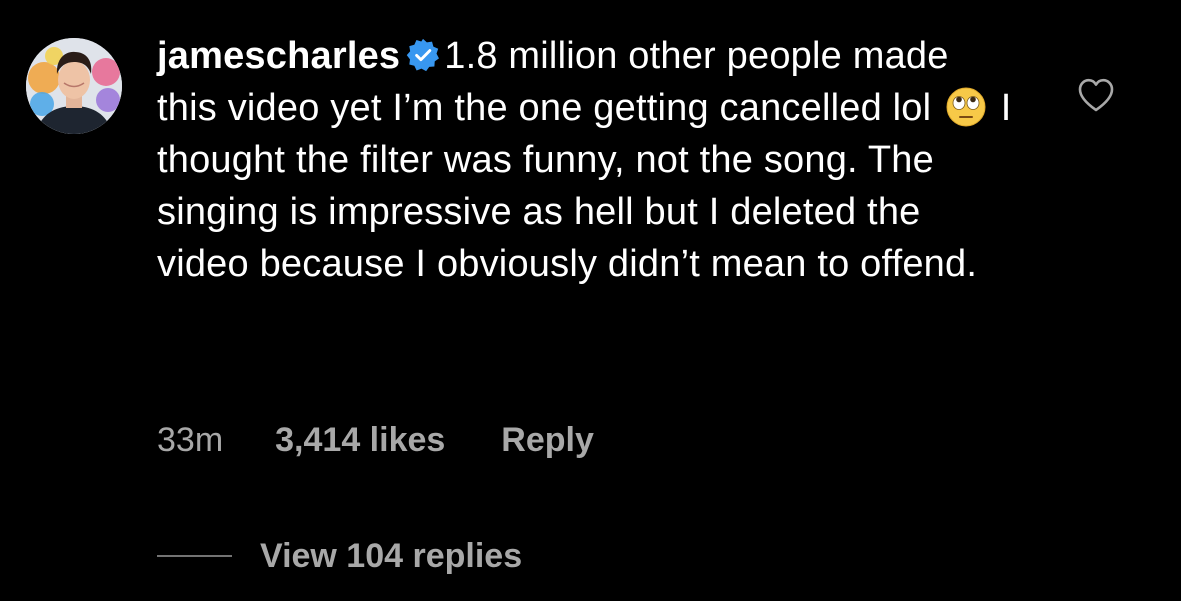  Describe the element at coordinates (547, 440) in the screenshot. I see `reply-button: Reply` at that location.